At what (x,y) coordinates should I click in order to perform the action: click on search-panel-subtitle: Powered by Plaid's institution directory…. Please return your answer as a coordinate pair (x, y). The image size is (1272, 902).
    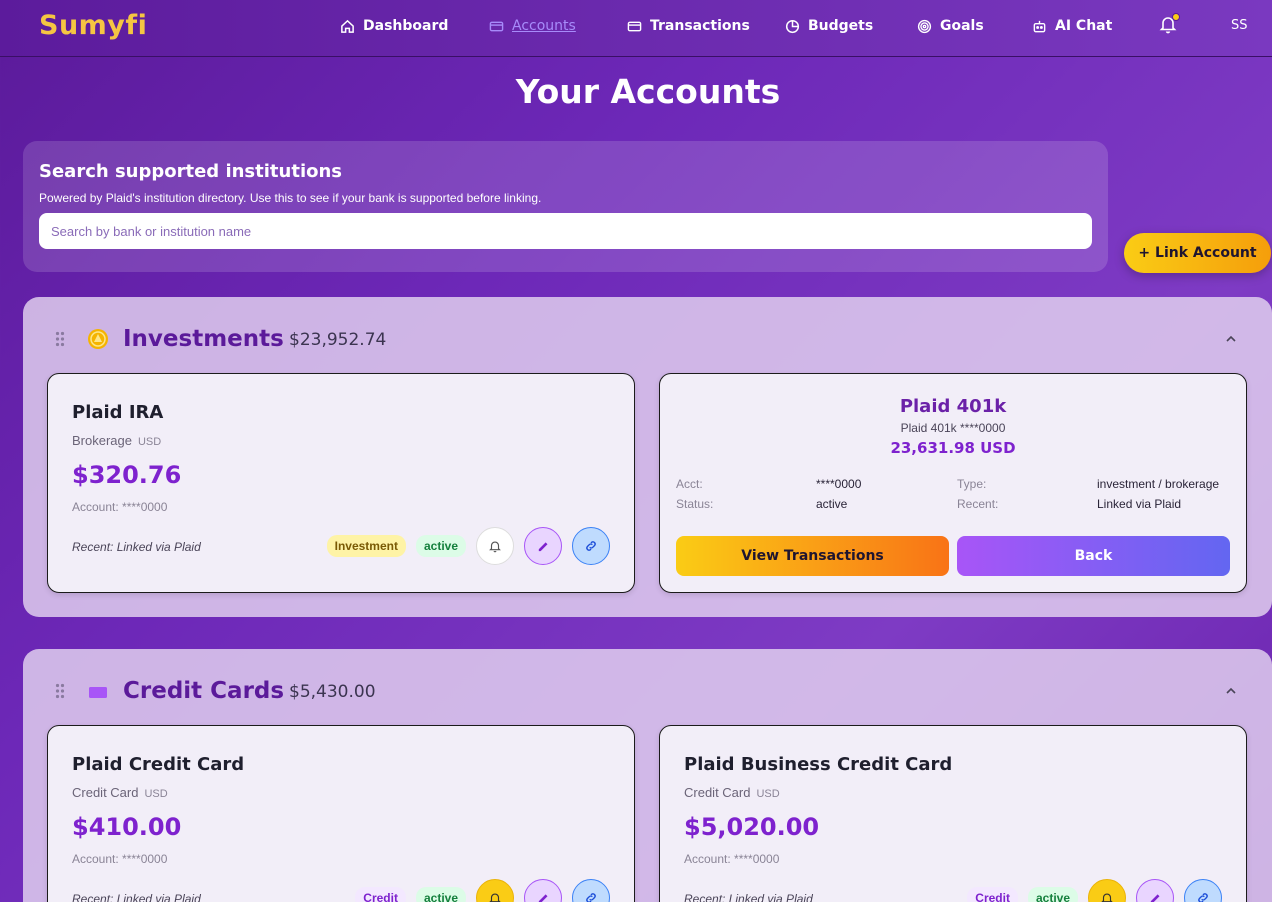
    Looking at the image, I should click on (290, 198).